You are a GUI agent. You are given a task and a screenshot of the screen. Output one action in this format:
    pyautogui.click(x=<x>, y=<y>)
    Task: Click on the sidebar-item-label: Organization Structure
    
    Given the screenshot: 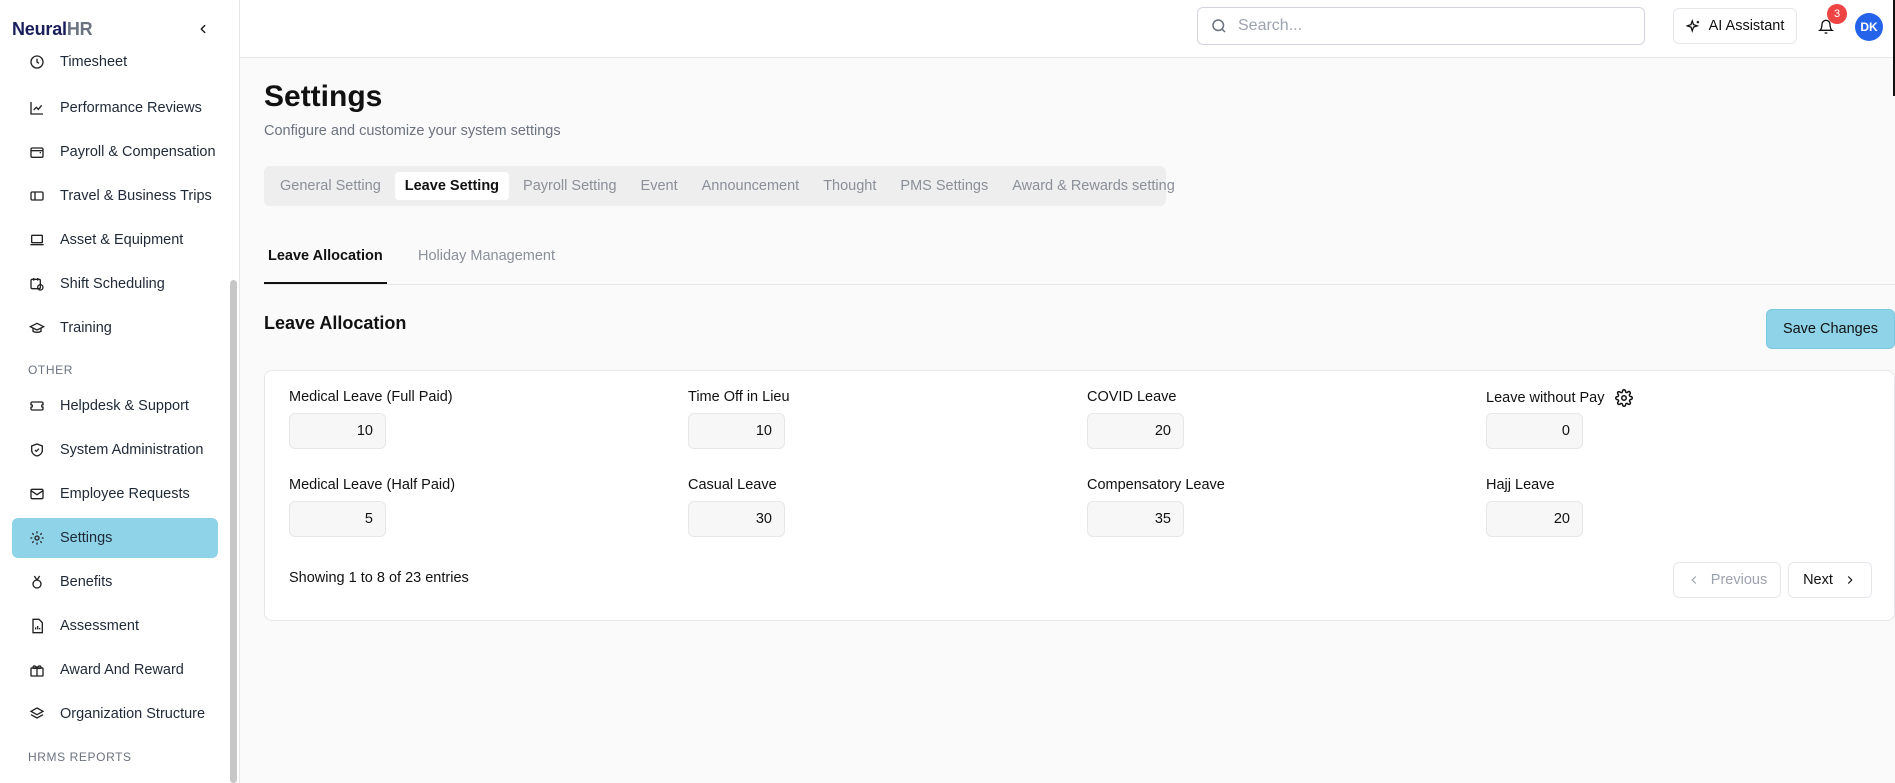 What is the action you would take?
    pyautogui.click(x=133, y=714)
    